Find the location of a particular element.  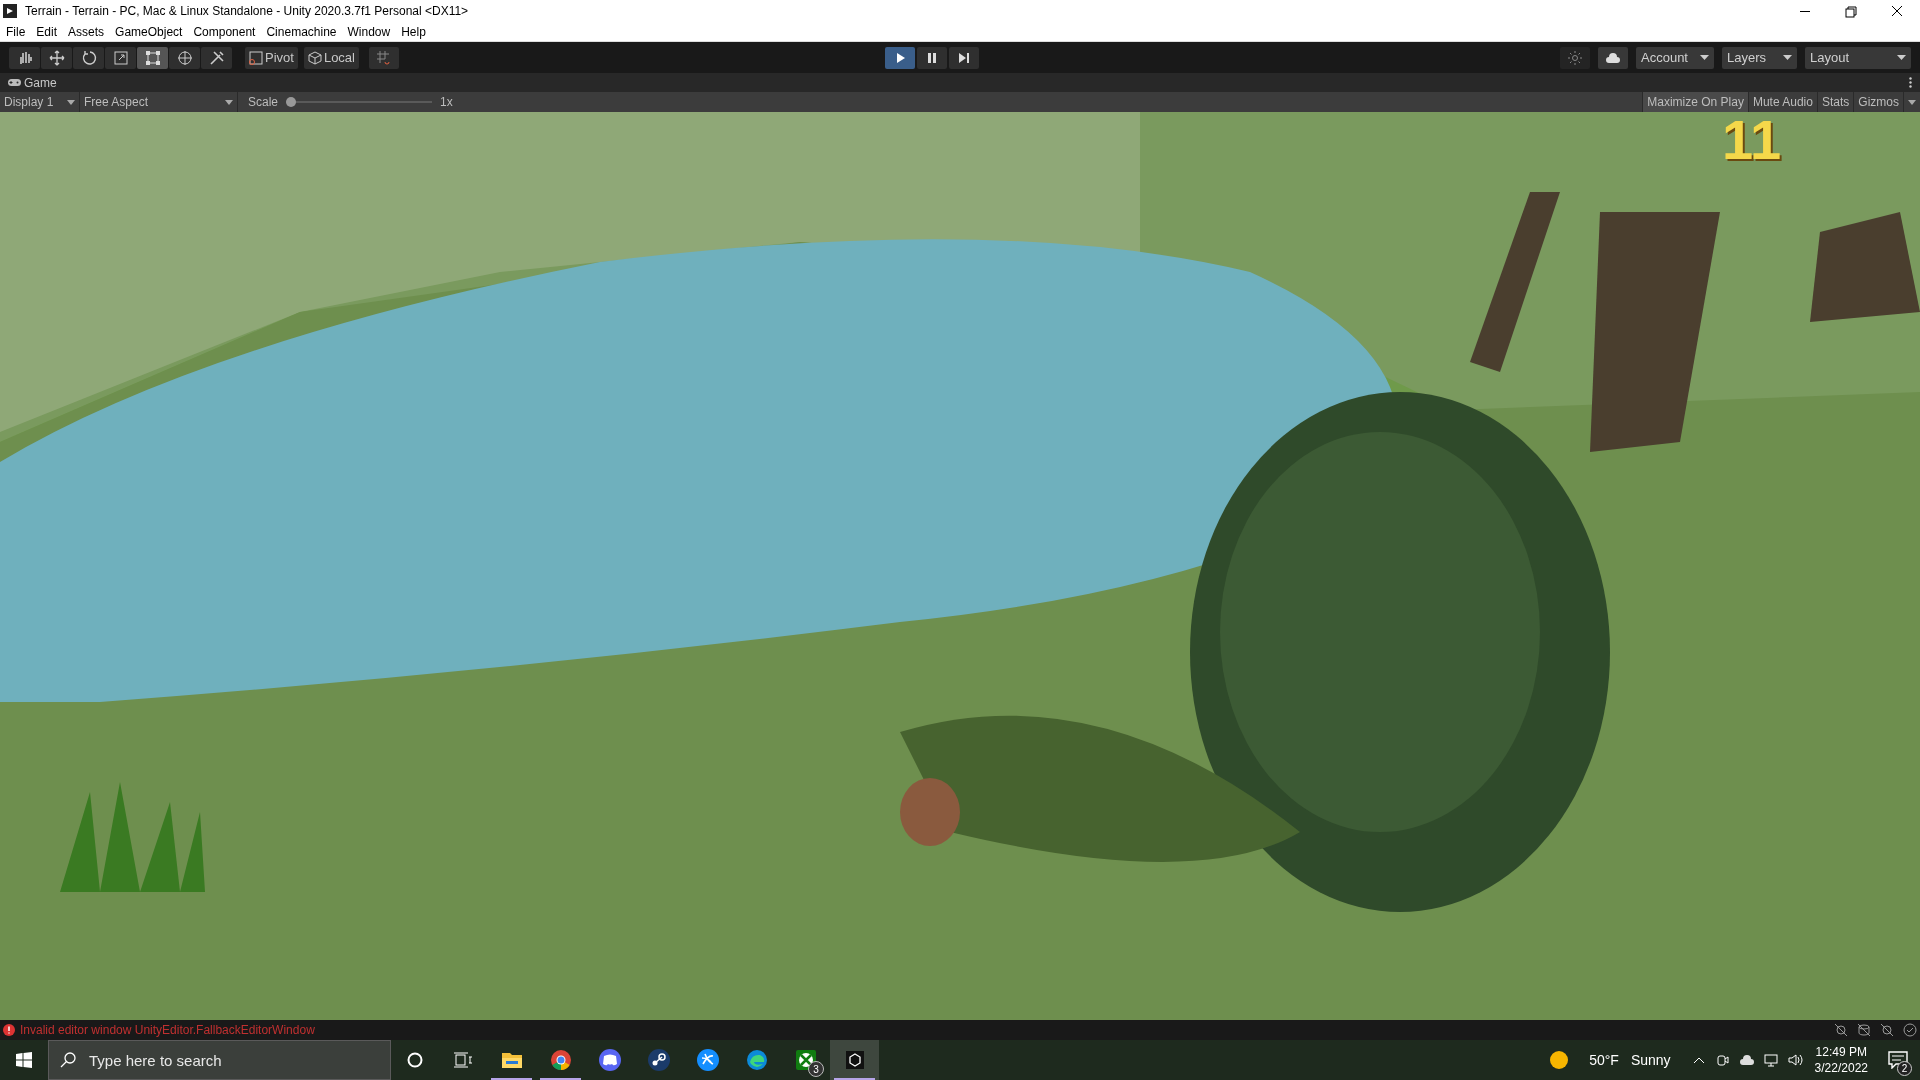

scale-reading: 1x is located at coordinates (446, 102).